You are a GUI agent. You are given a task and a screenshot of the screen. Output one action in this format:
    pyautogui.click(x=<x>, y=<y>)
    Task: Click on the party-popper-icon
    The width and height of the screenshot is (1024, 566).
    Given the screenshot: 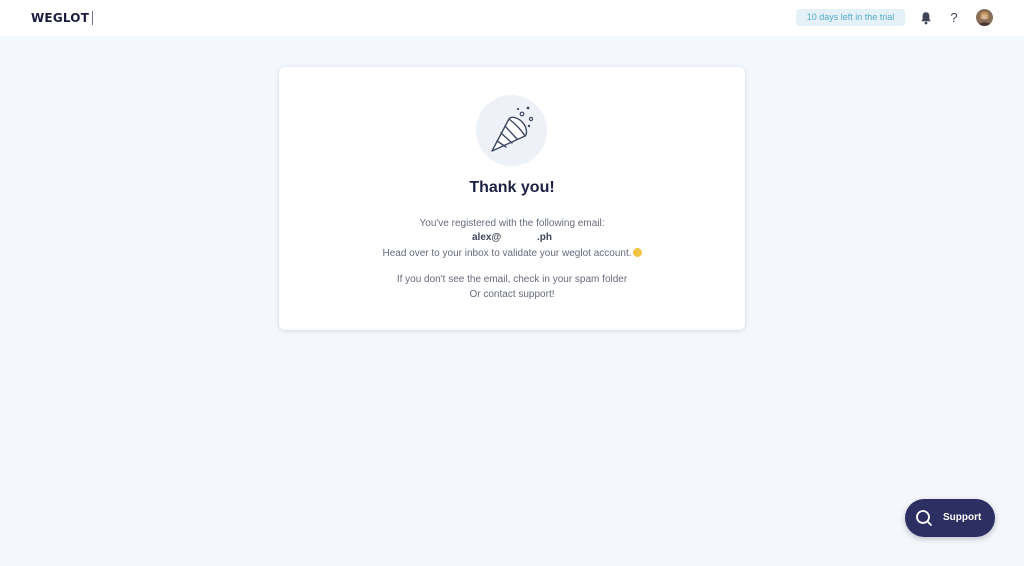 What is the action you would take?
    pyautogui.click(x=512, y=129)
    